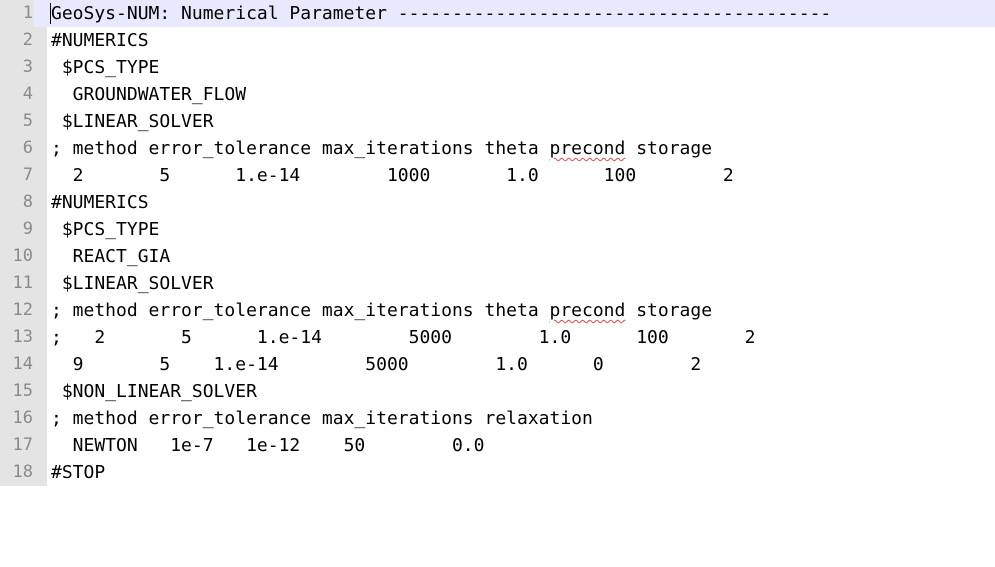  Describe the element at coordinates (78, 472) in the screenshot. I see `line-text: #STOP` at that location.